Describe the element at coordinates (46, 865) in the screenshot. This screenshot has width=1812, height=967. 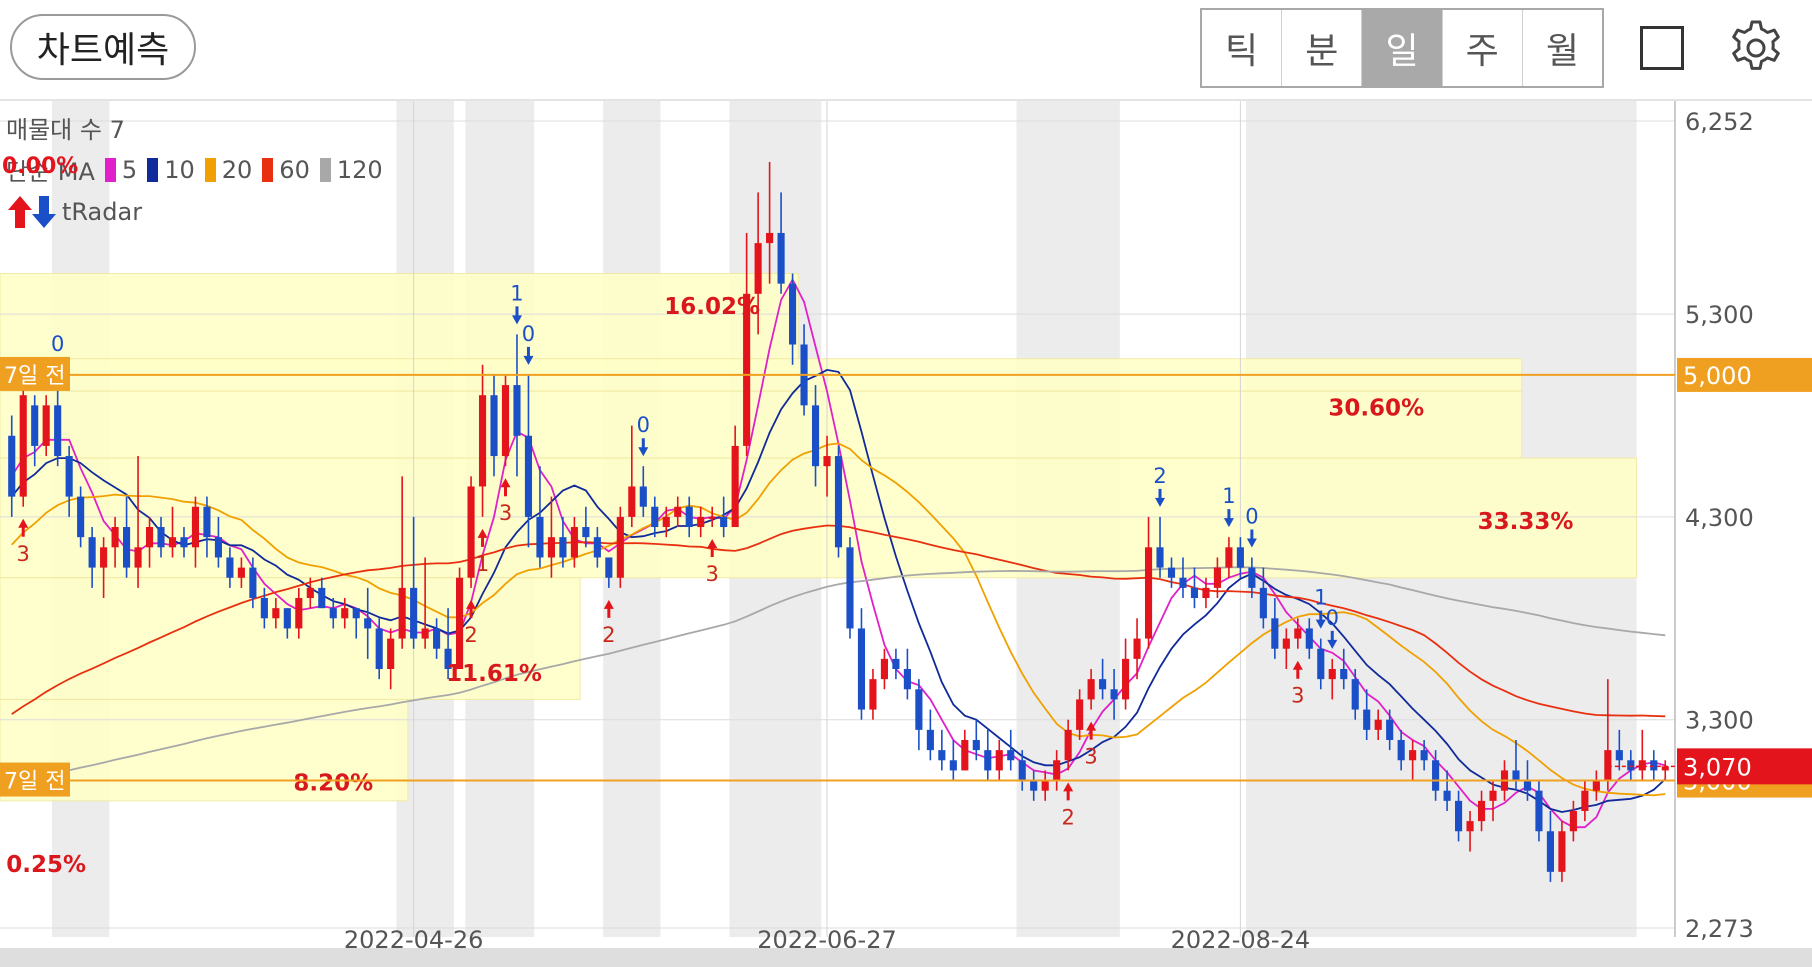
I see `zone-percent-label: 0.25%` at that location.